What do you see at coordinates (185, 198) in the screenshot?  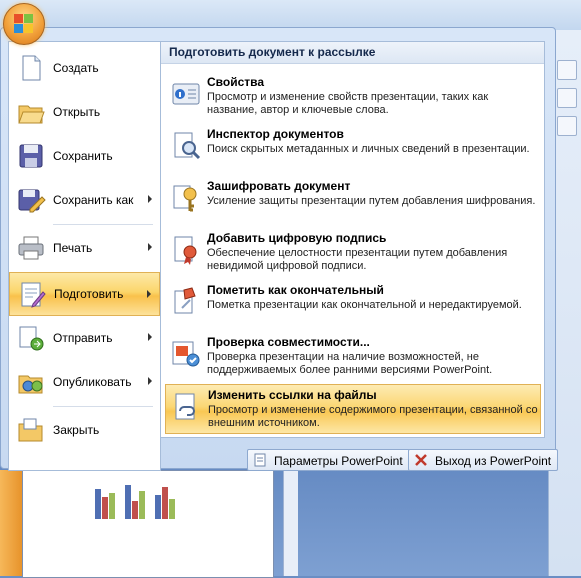 I see `encrypt-key-icon` at bounding box center [185, 198].